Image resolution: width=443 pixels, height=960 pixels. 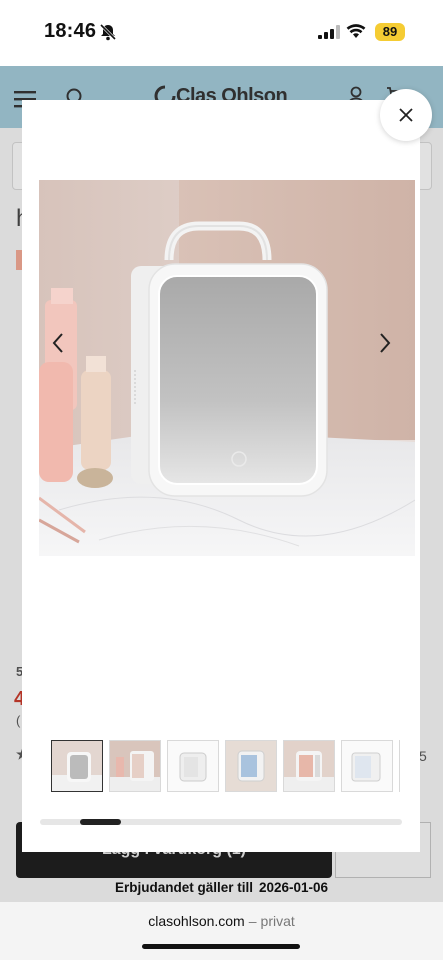 I want to click on close-button, so click(x=406, y=115).